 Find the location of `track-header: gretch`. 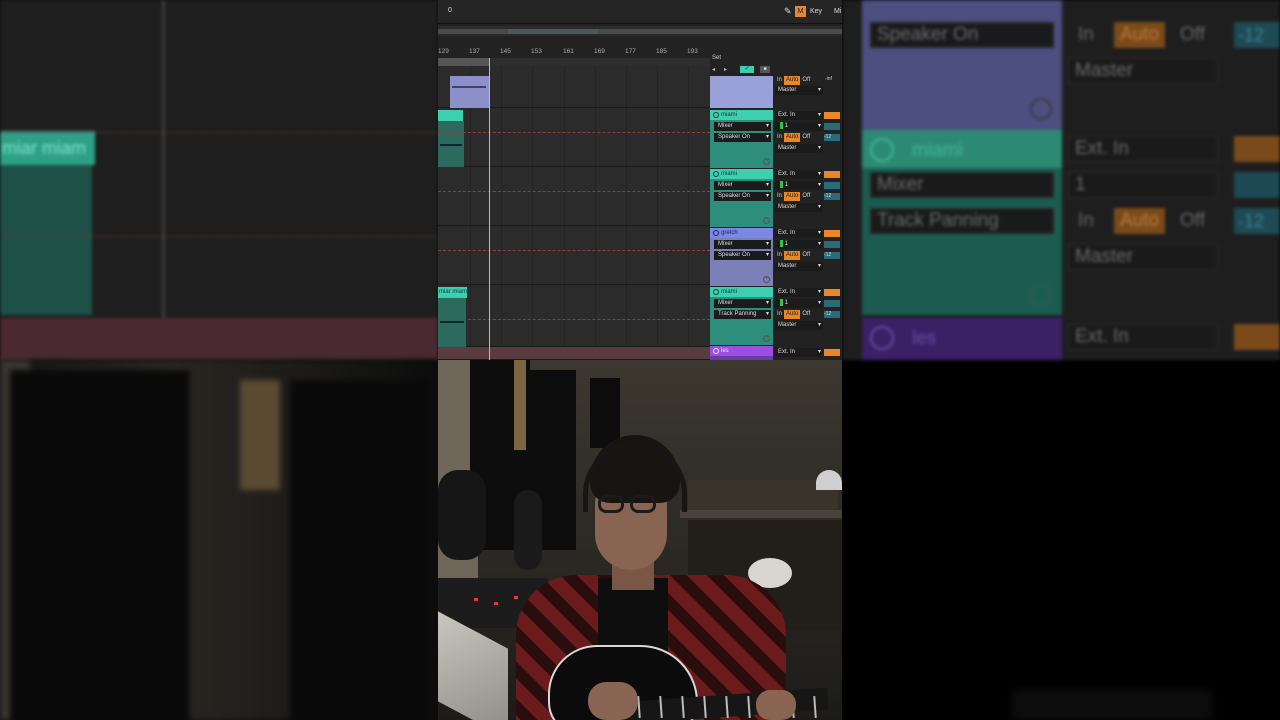

track-header: gretch is located at coordinates (741, 233).